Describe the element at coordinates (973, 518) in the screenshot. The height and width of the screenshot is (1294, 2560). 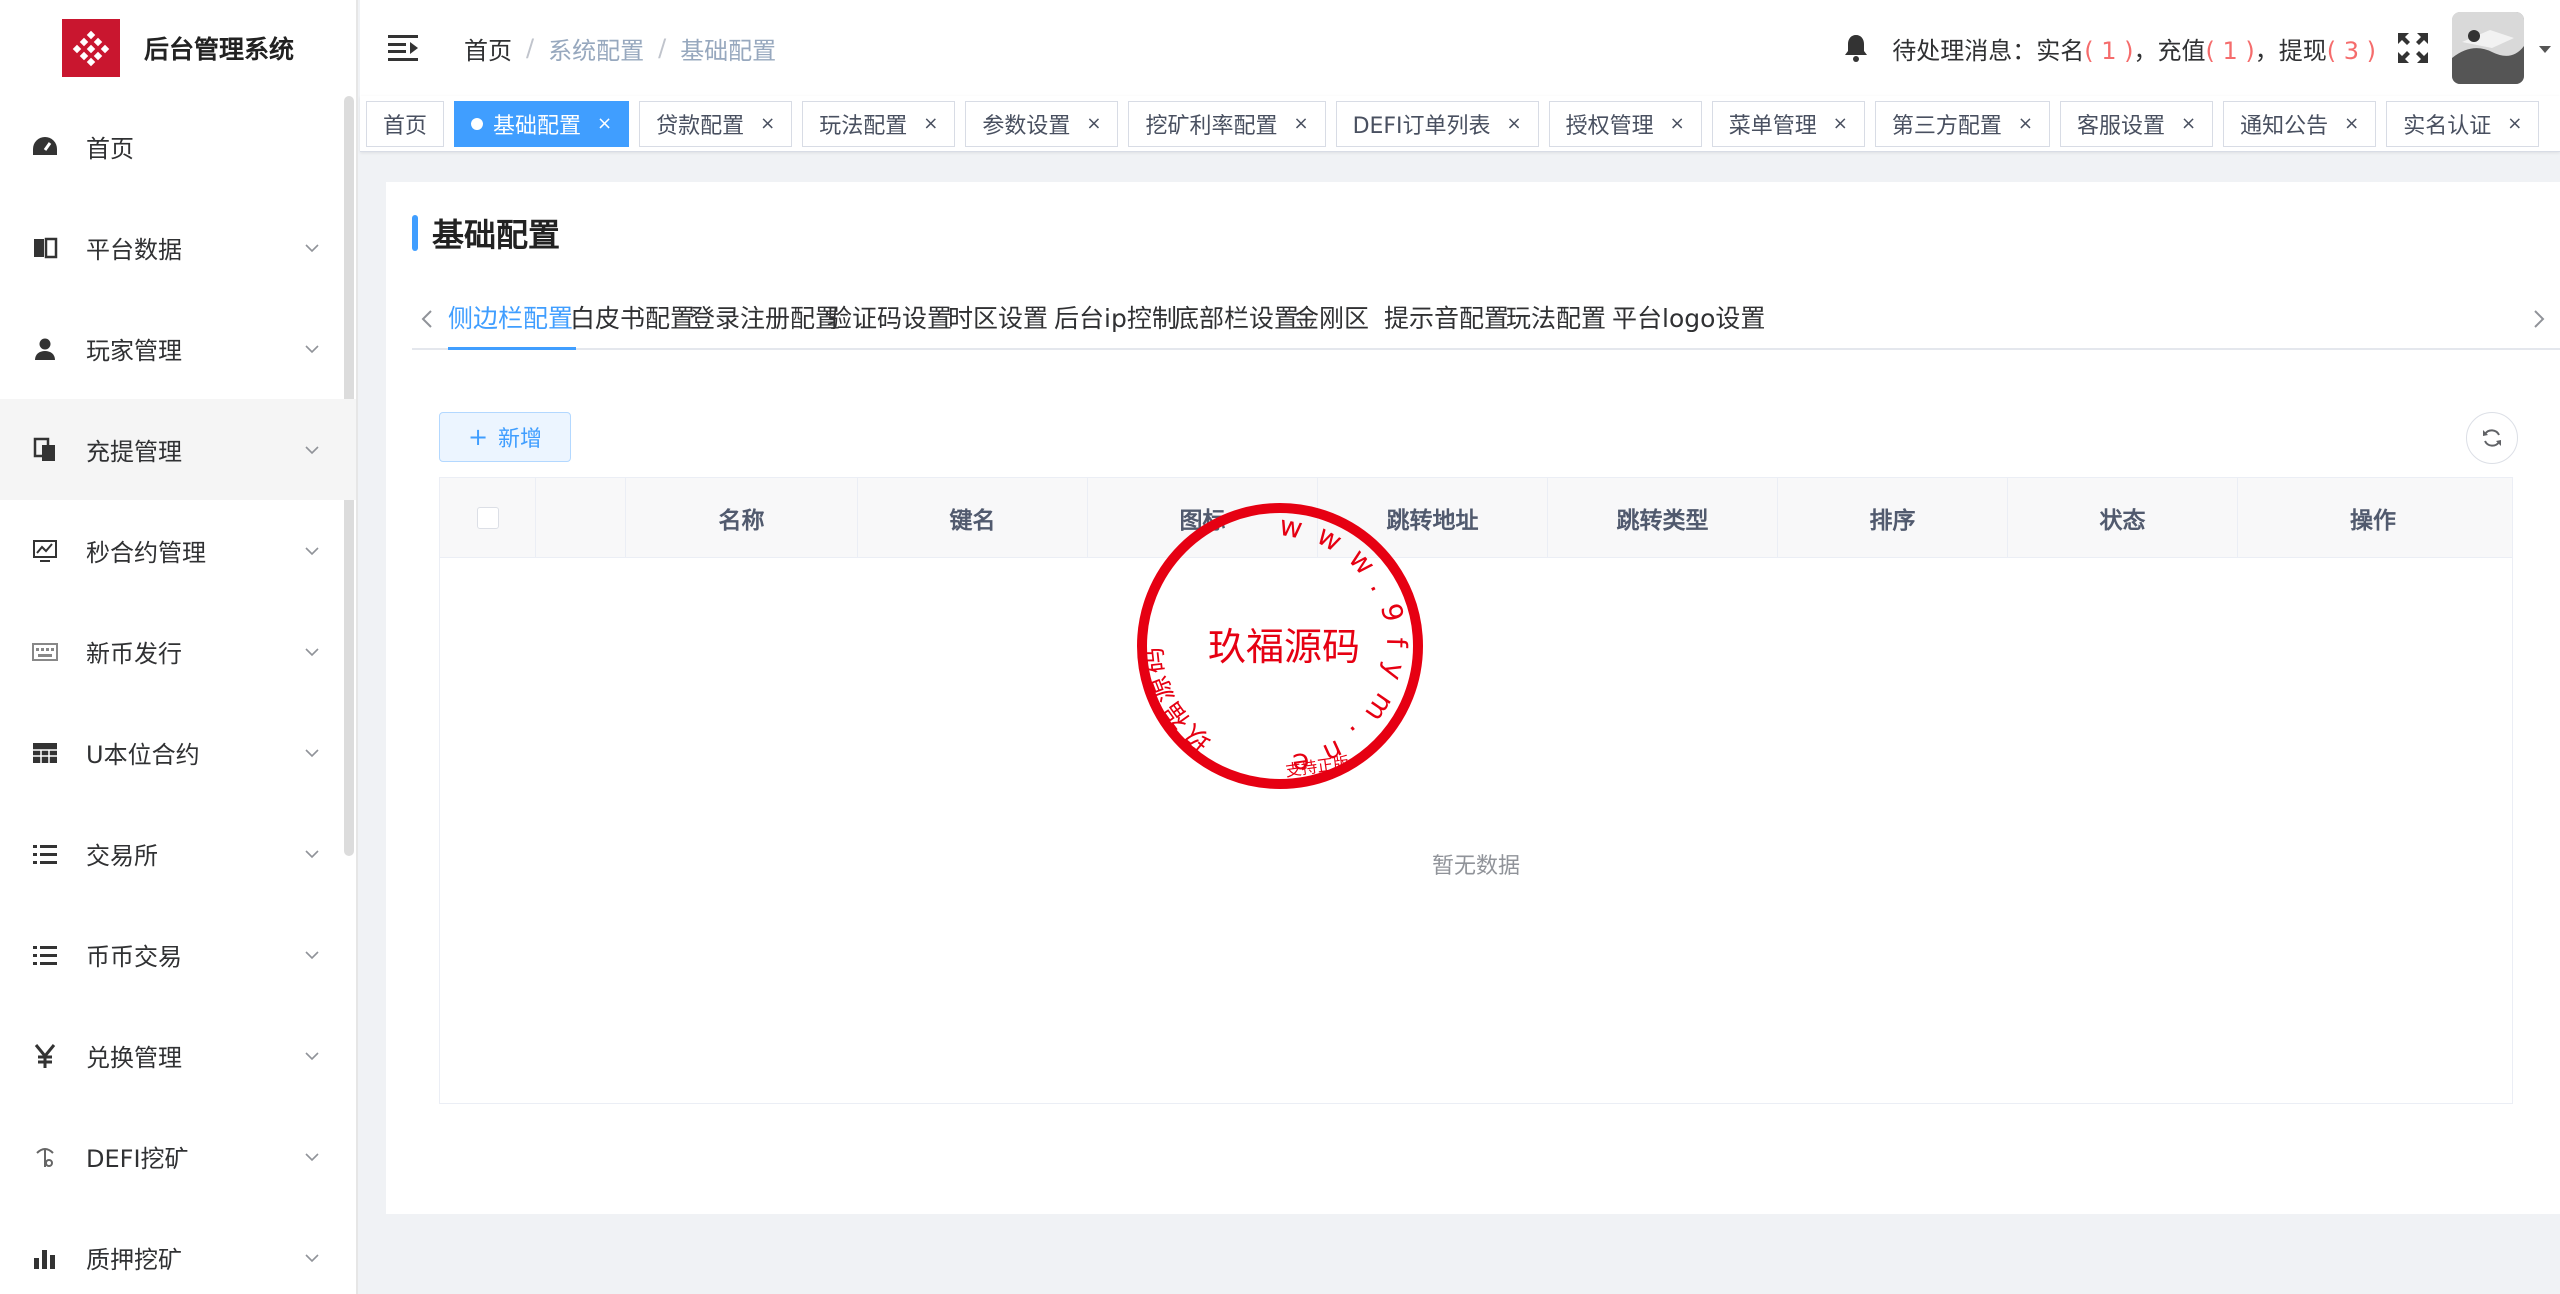
I see `table-column-header: 键名` at that location.